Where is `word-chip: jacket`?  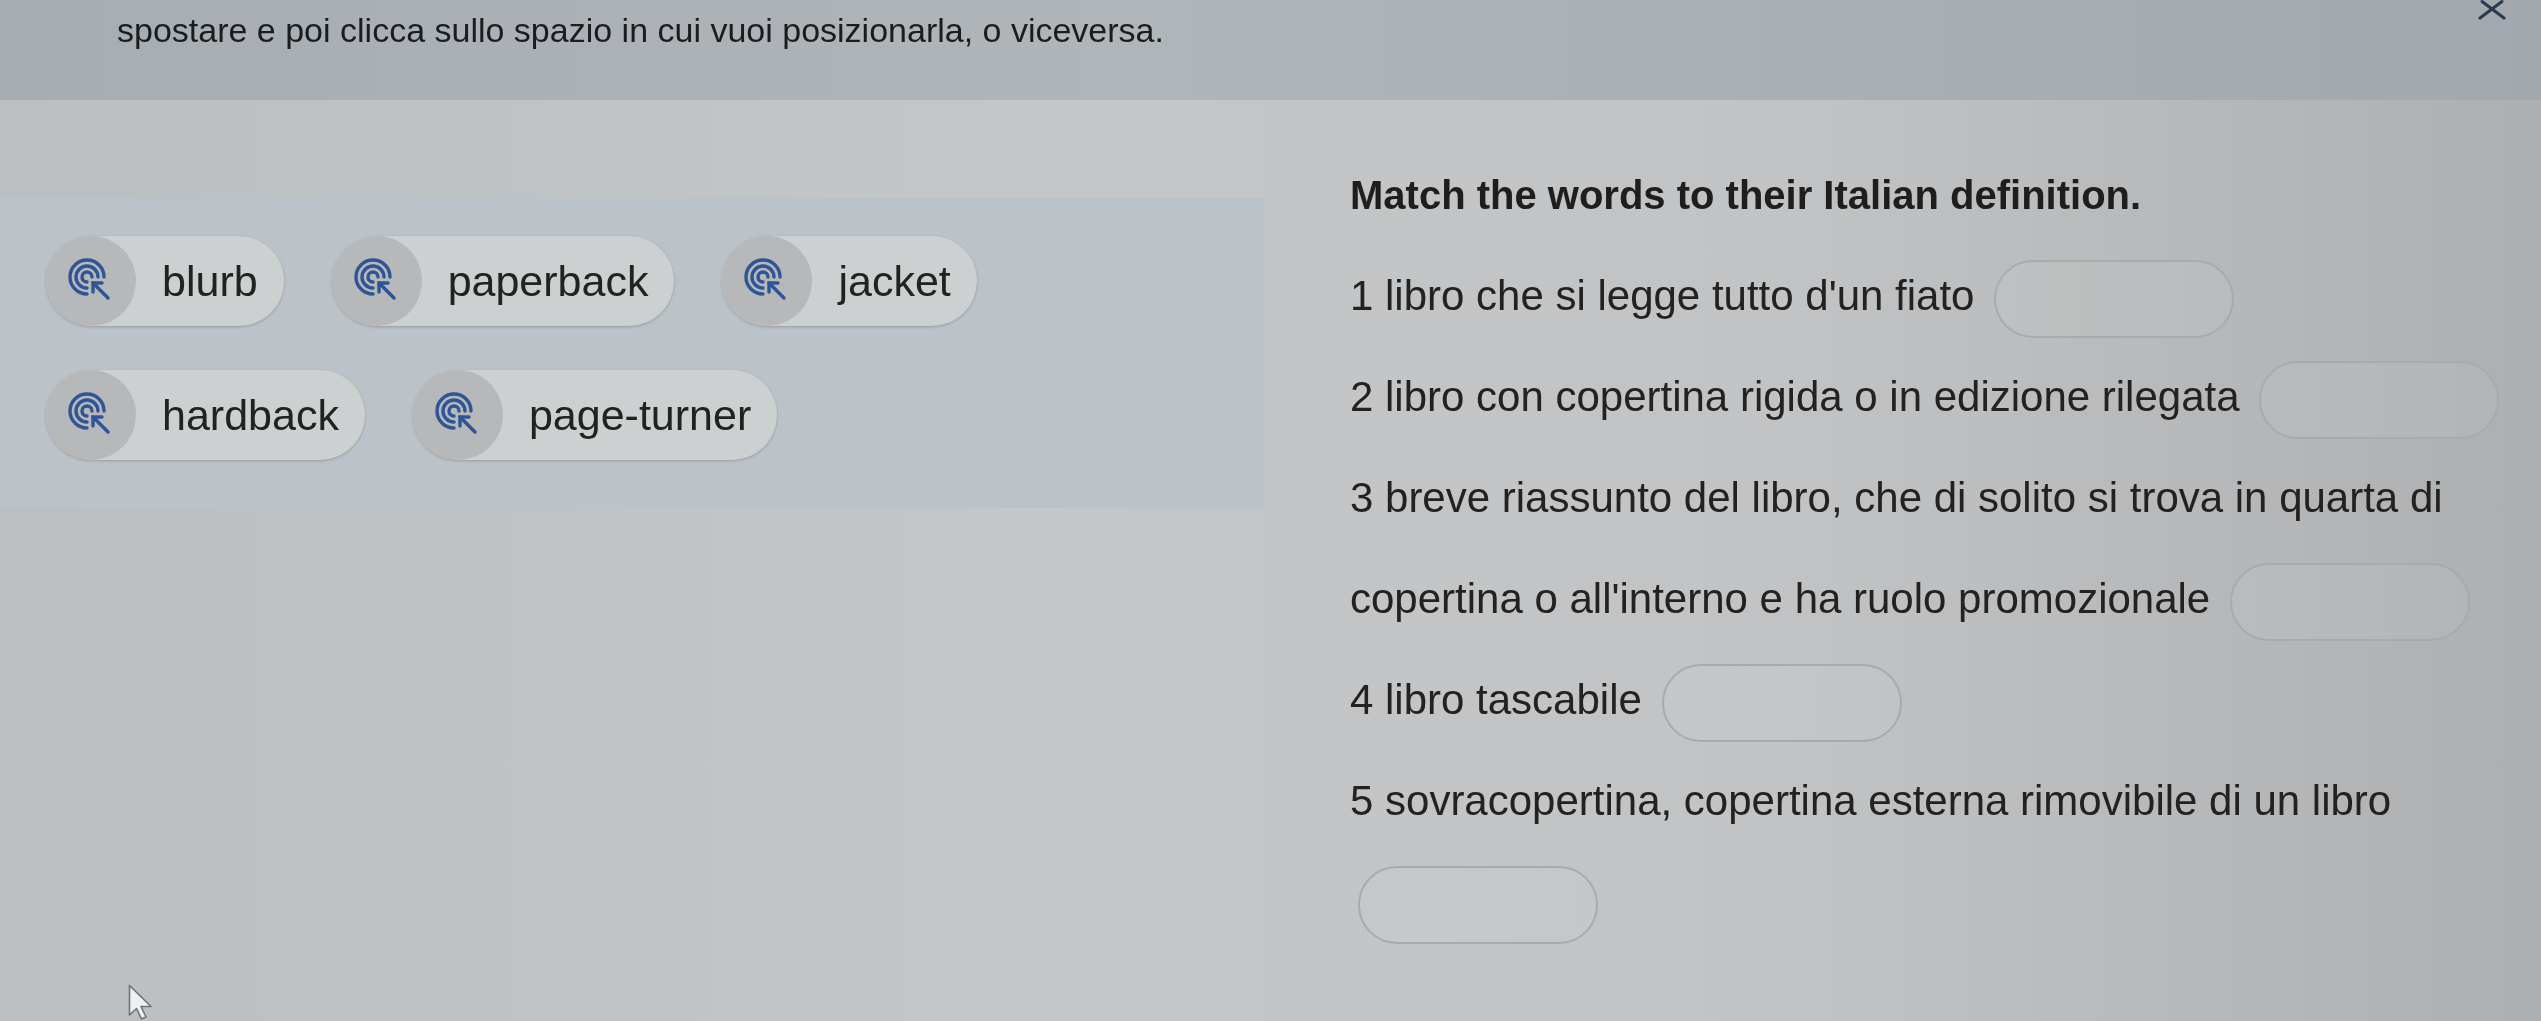 word-chip: jacket is located at coordinates (849, 281).